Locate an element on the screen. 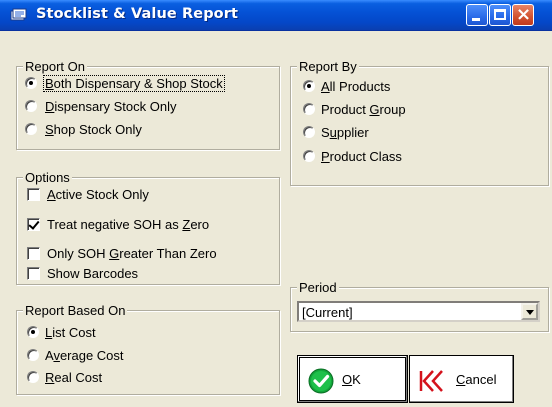  checkbox-show-barcodes: Show Barcodes is located at coordinates (82, 273).